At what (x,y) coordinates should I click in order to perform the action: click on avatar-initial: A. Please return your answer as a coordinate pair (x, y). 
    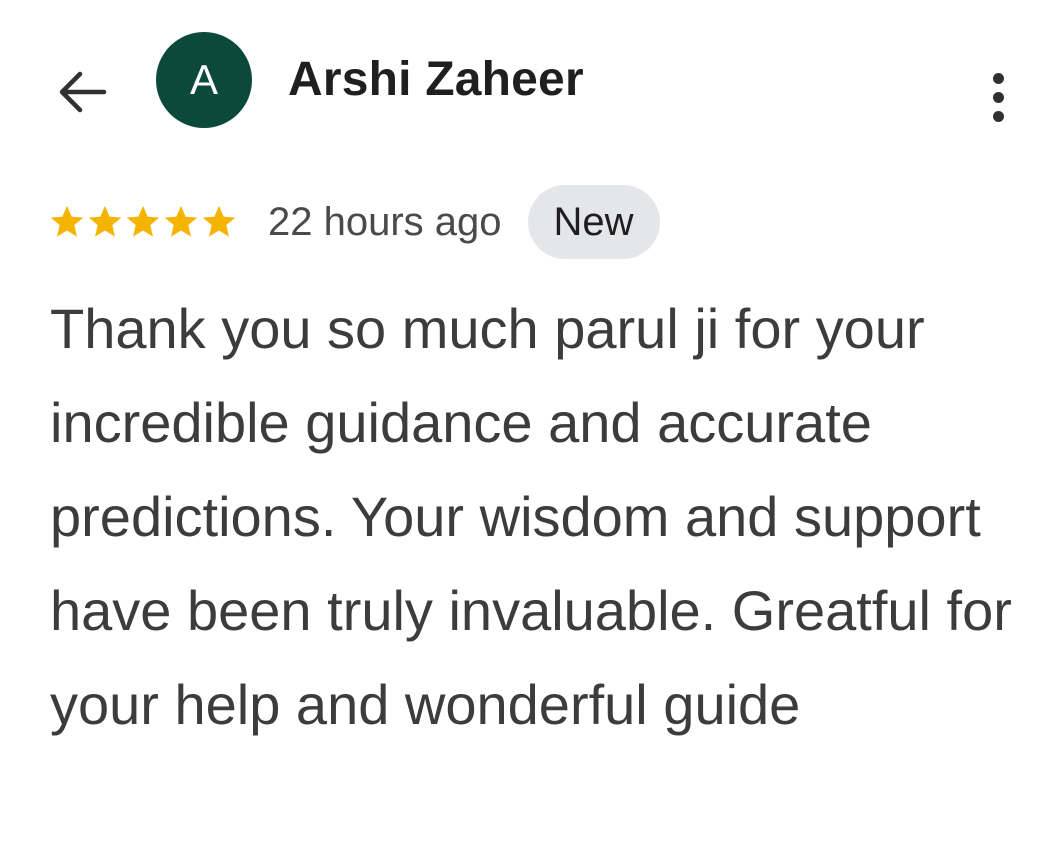
    Looking at the image, I should click on (203, 79).